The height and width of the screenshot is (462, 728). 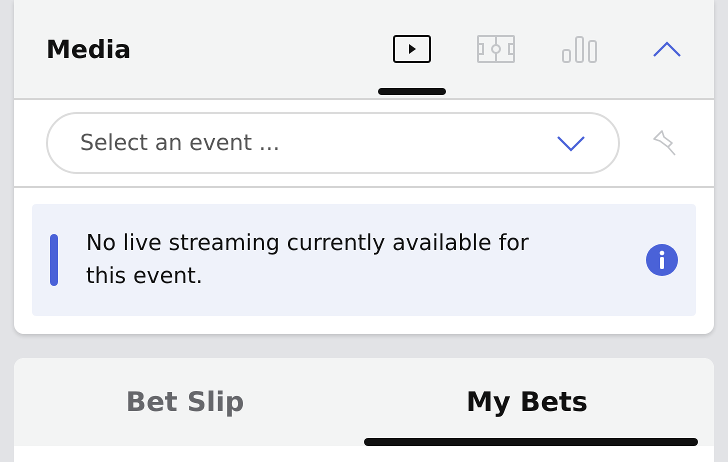 I want to click on info-icon, so click(x=662, y=260).